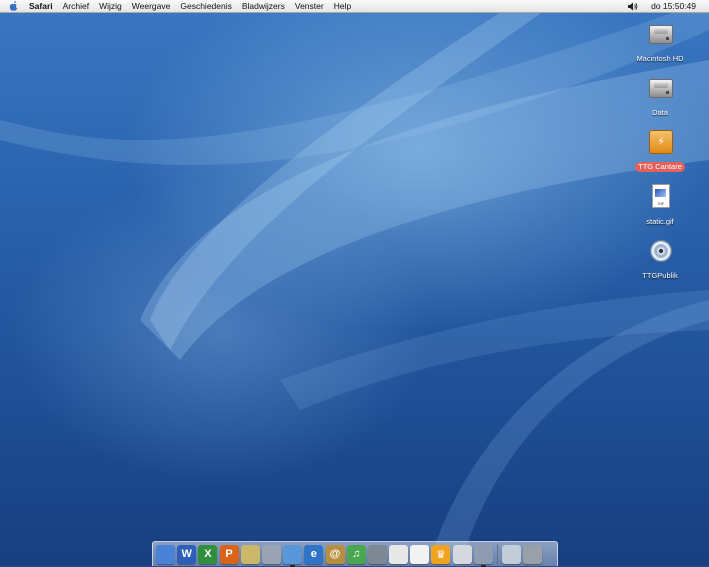  I want to click on finder-icon, so click(165, 554).